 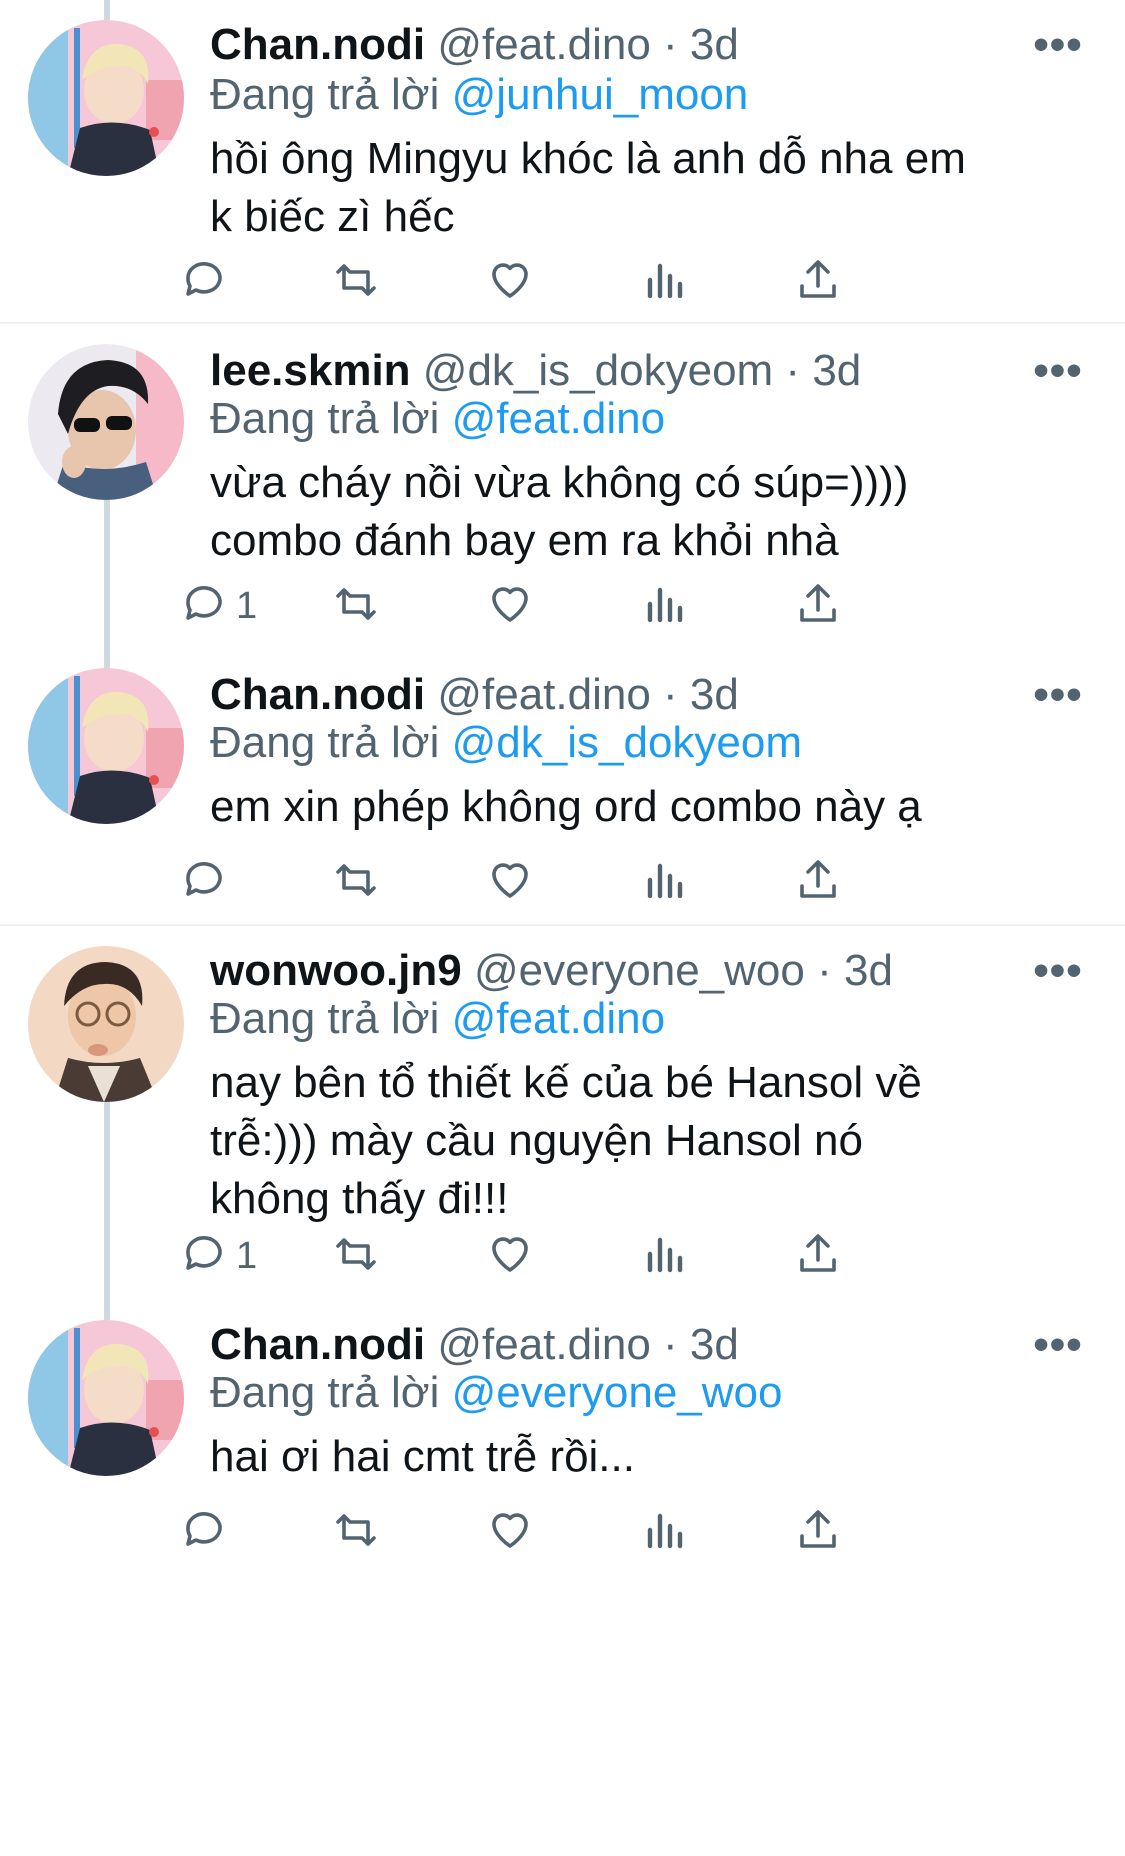 I want to click on user-handle: @everyone_woo, so click(x=639, y=970).